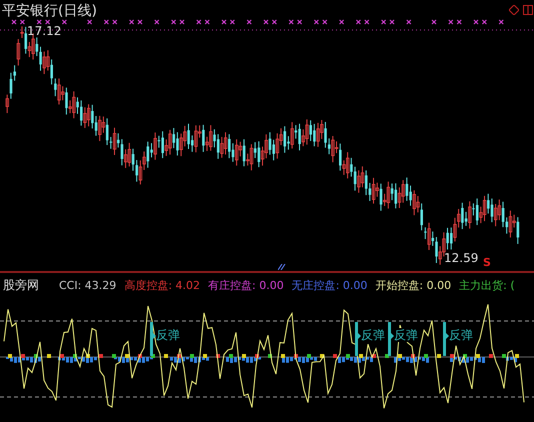 Image resolution: width=534 pixels, height=422 pixels. Describe the element at coordinates (44, 31) in the screenshot. I see `high-price-label: 17.12` at that location.